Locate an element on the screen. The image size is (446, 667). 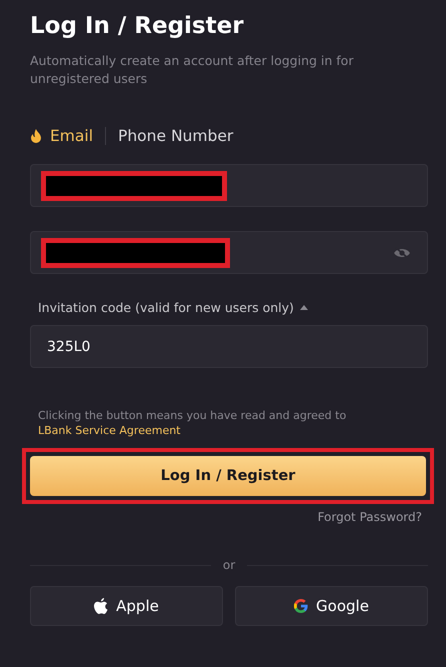
google-icon is located at coordinates (301, 606).